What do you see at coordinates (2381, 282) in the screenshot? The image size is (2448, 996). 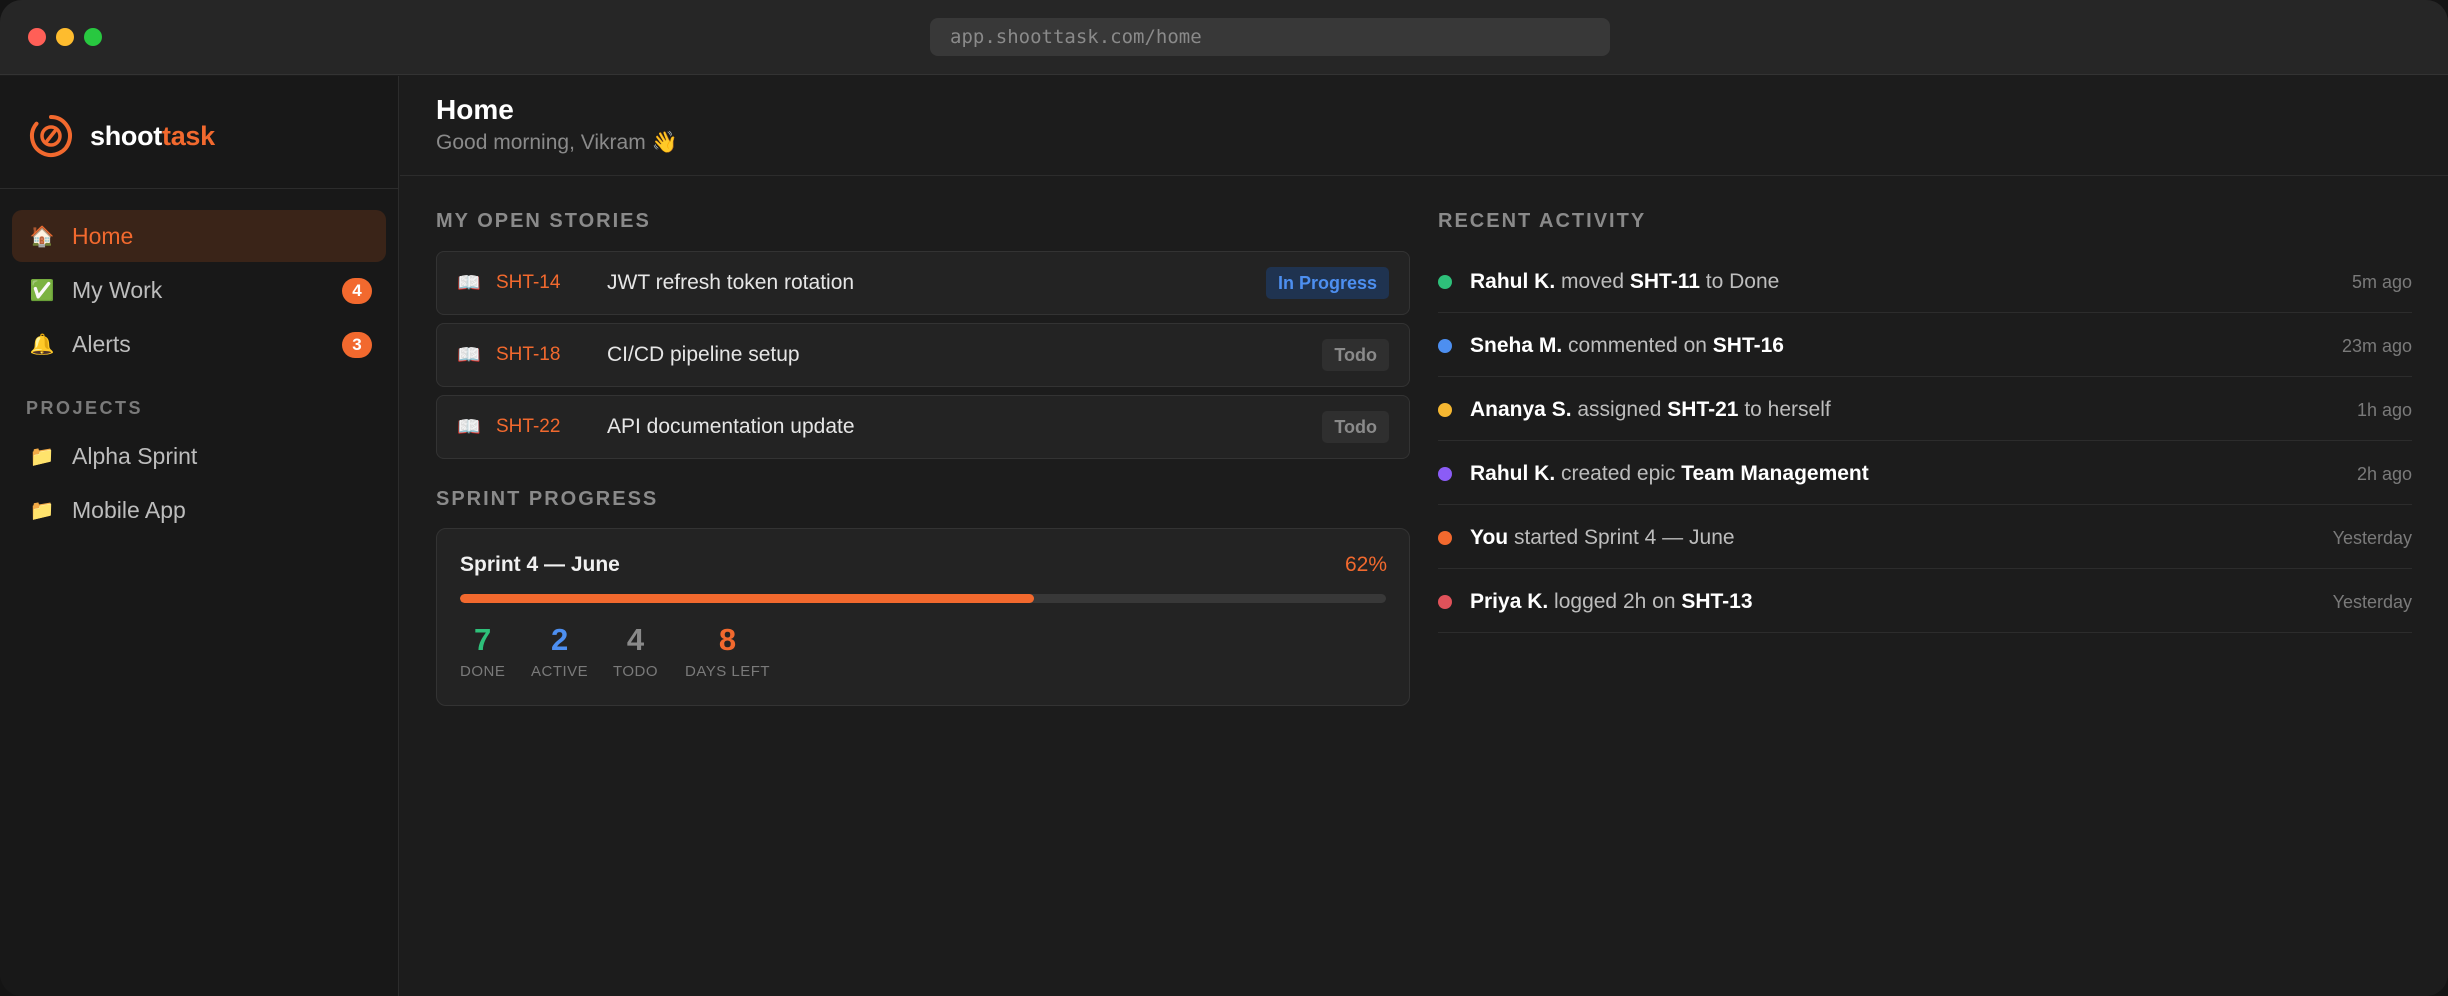 I see `activity-time: 5m ago` at bounding box center [2381, 282].